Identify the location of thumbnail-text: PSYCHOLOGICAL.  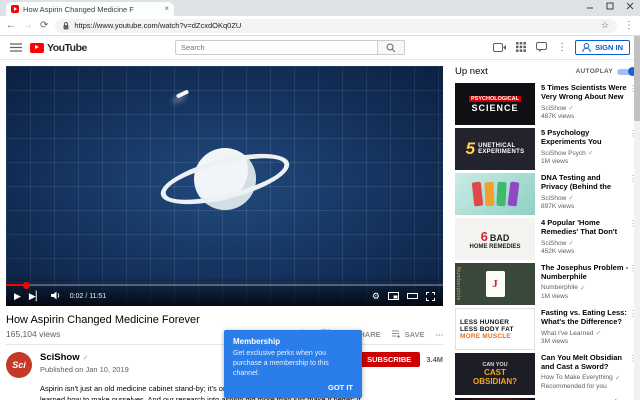
(495, 98).